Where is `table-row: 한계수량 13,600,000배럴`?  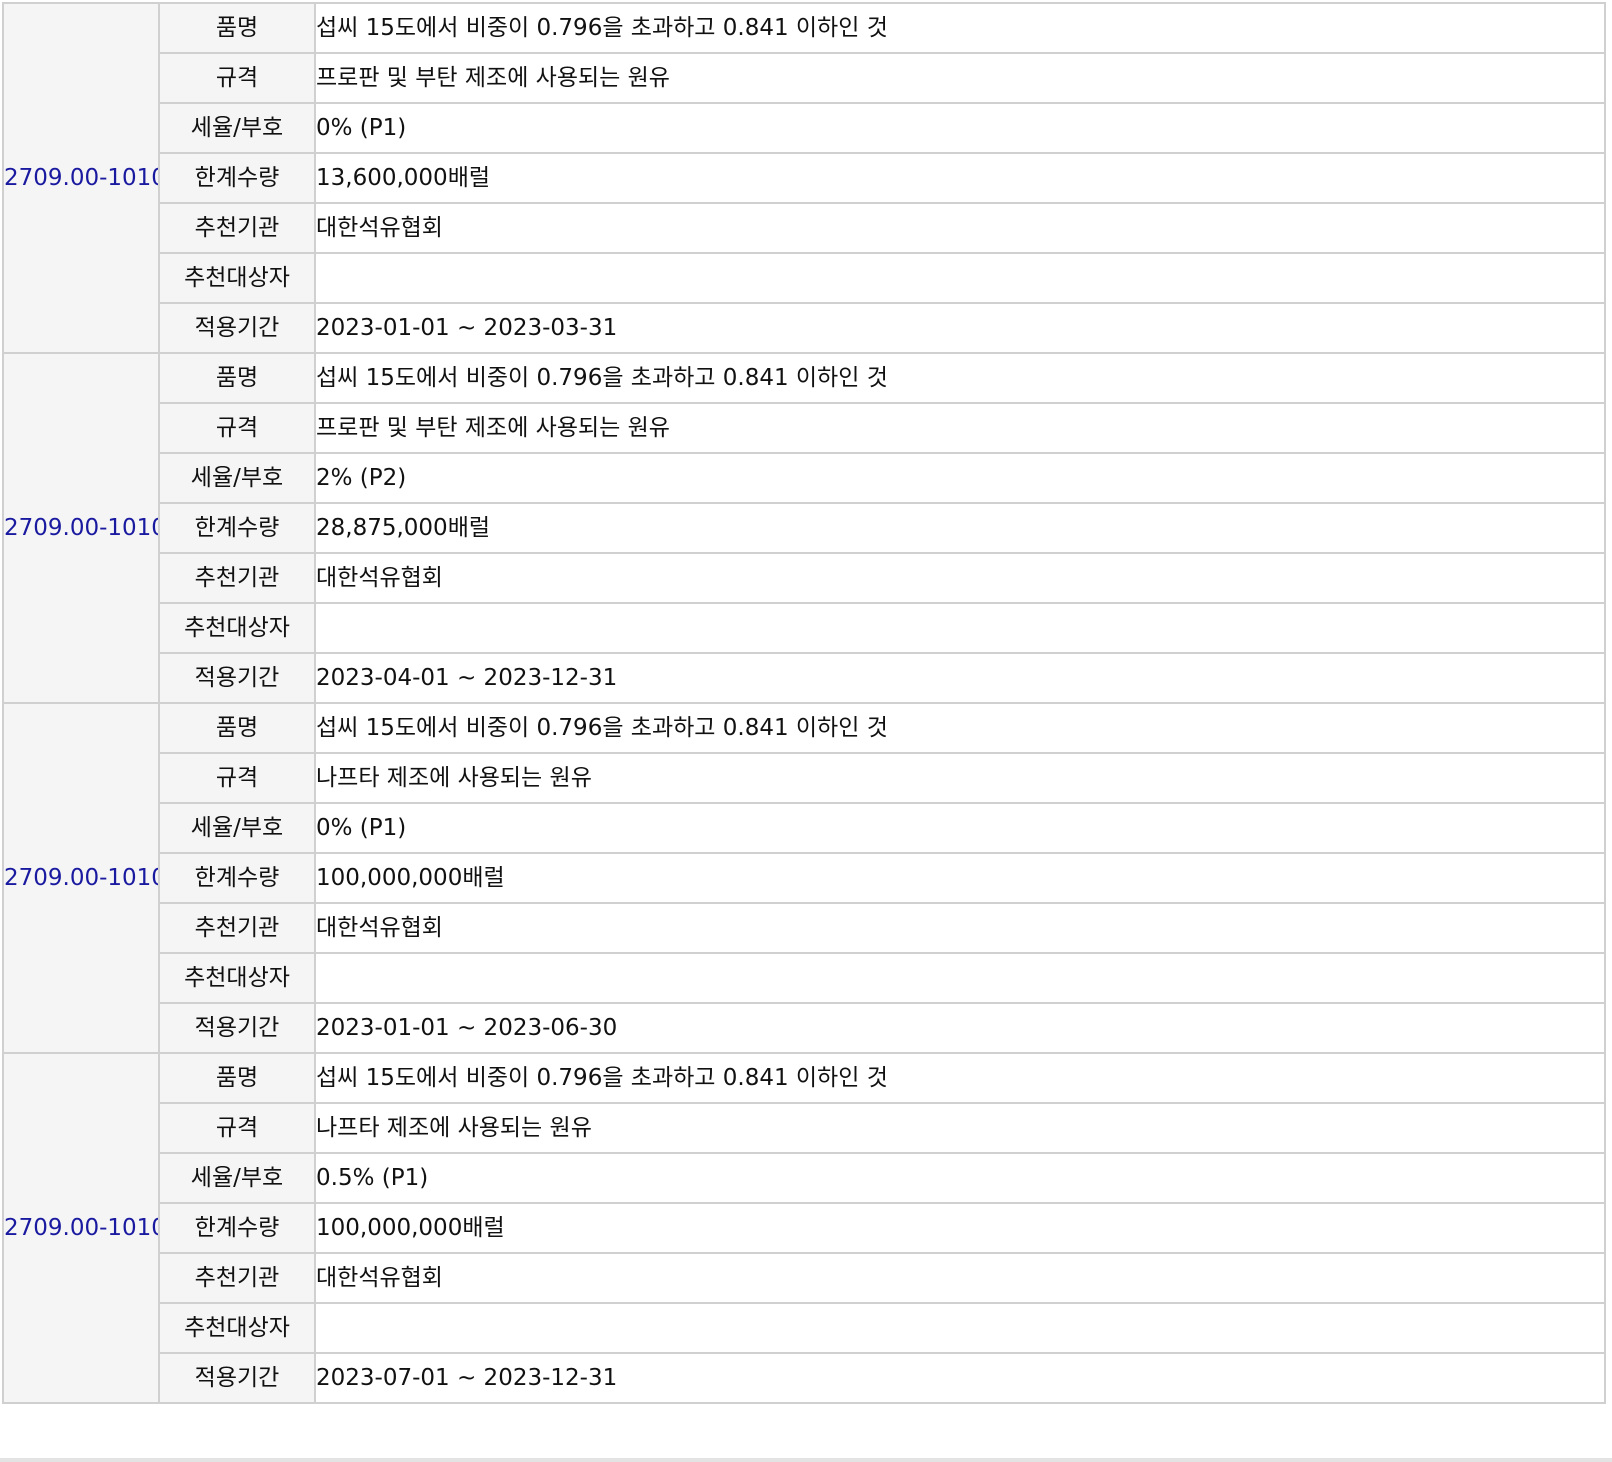
table-row: 한계수량 13,600,000배럴 is located at coordinates (804, 178).